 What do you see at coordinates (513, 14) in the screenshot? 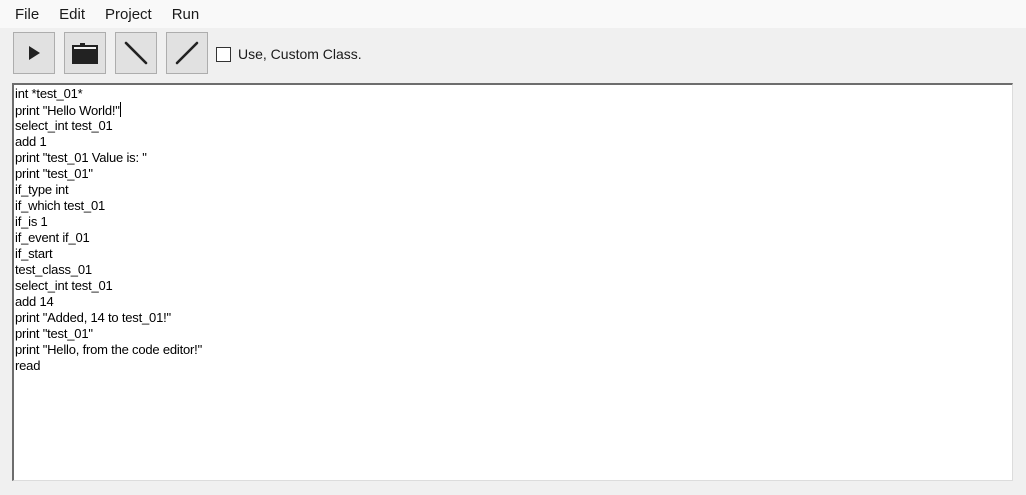
I see `menu-bar: File Edit Project Run` at bounding box center [513, 14].